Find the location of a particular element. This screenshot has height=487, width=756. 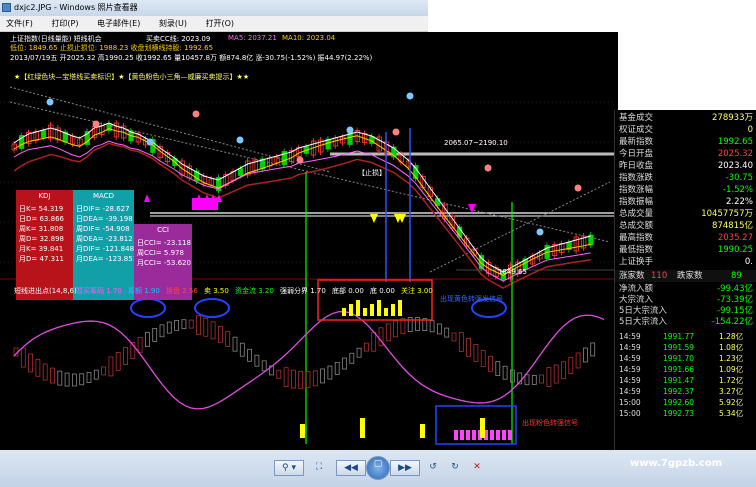

indicator-value-1: 筹额 1.90 is located at coordinates (144, 291).